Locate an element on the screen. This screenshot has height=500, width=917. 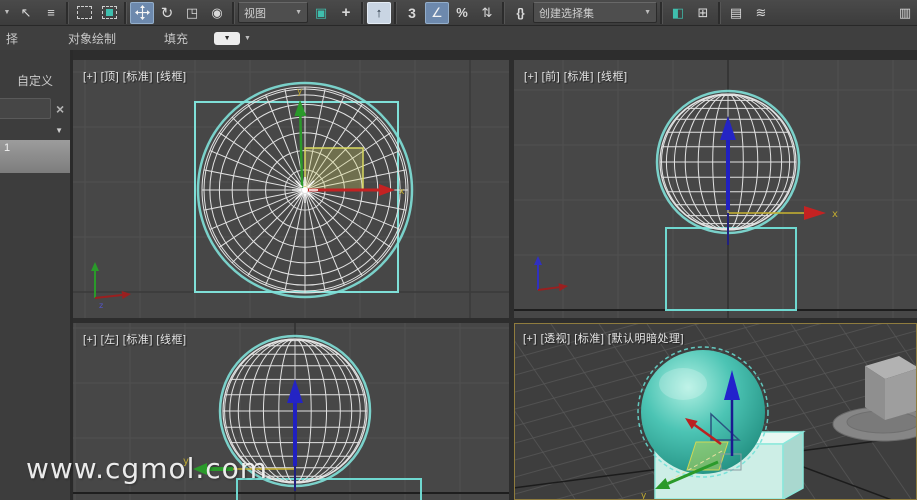
edit-named-selection-sets-icon: {} is located at coordinates (520, 13).